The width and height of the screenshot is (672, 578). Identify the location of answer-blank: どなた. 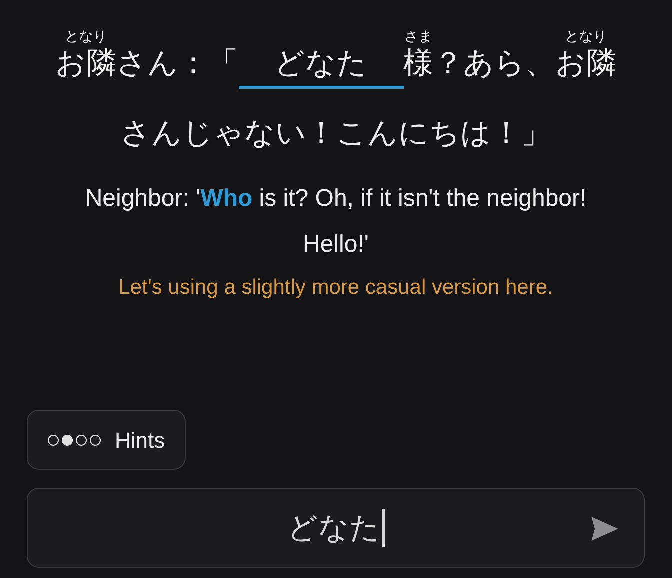
(321, 66).